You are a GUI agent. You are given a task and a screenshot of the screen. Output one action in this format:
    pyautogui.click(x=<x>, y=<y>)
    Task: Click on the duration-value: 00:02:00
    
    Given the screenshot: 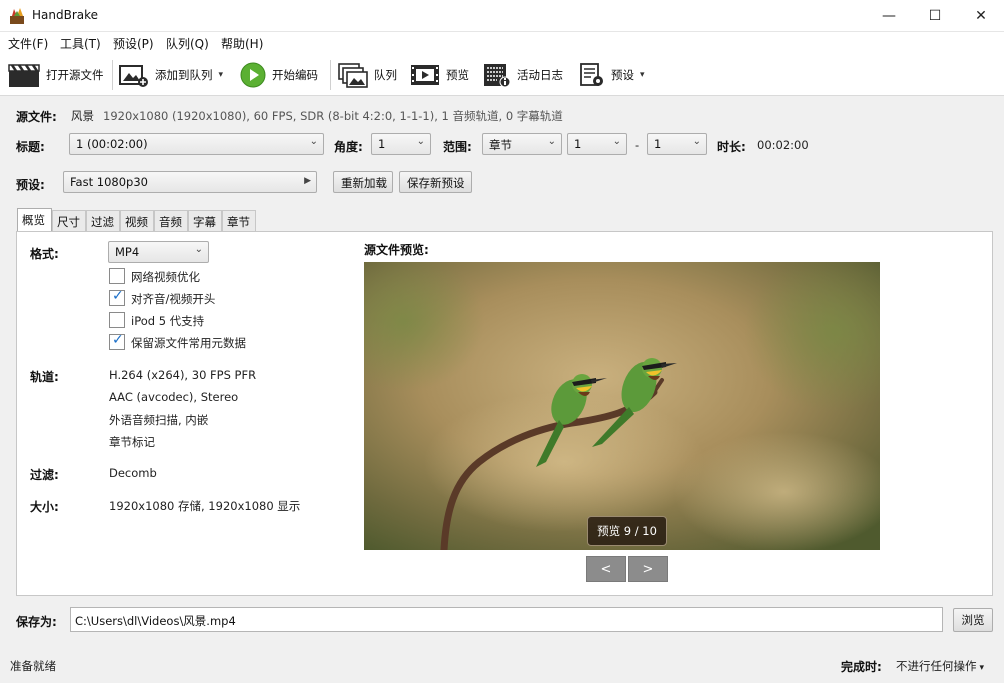 What is the action you would take?
    pyautogui.click(x=783, y=145)
    